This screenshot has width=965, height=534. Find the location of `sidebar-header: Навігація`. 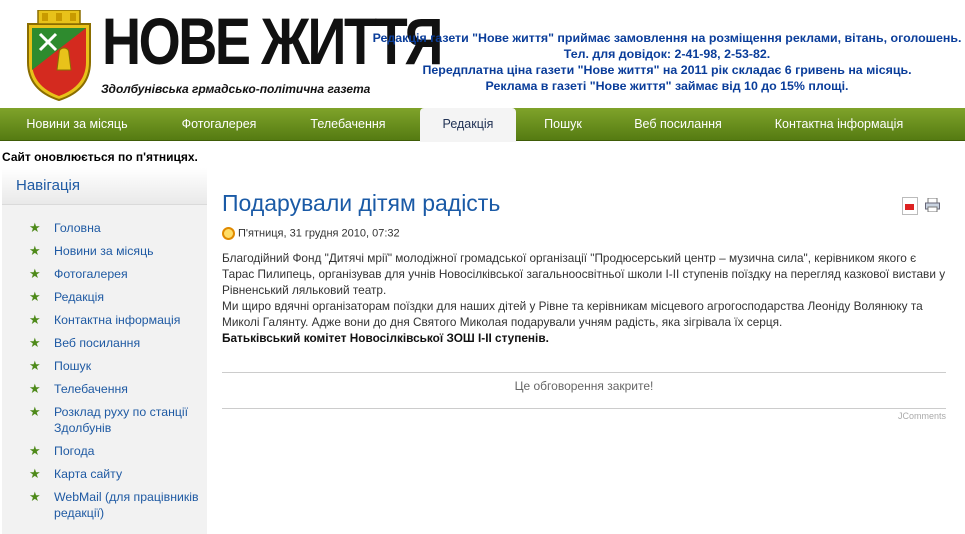

sidebar-header: Навігація is located at coordinates (104, 186).